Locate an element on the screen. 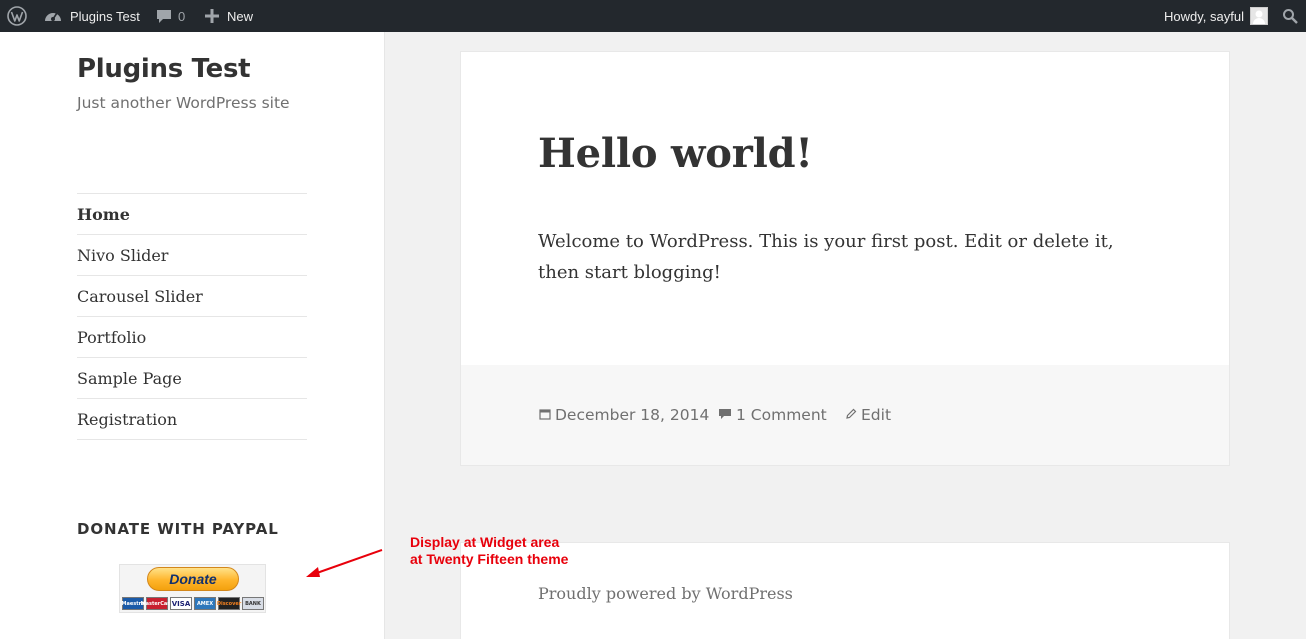 This screenshot has width=1306, height=639. post-date: December 18, 2014 is located at coordinates (624, 415).